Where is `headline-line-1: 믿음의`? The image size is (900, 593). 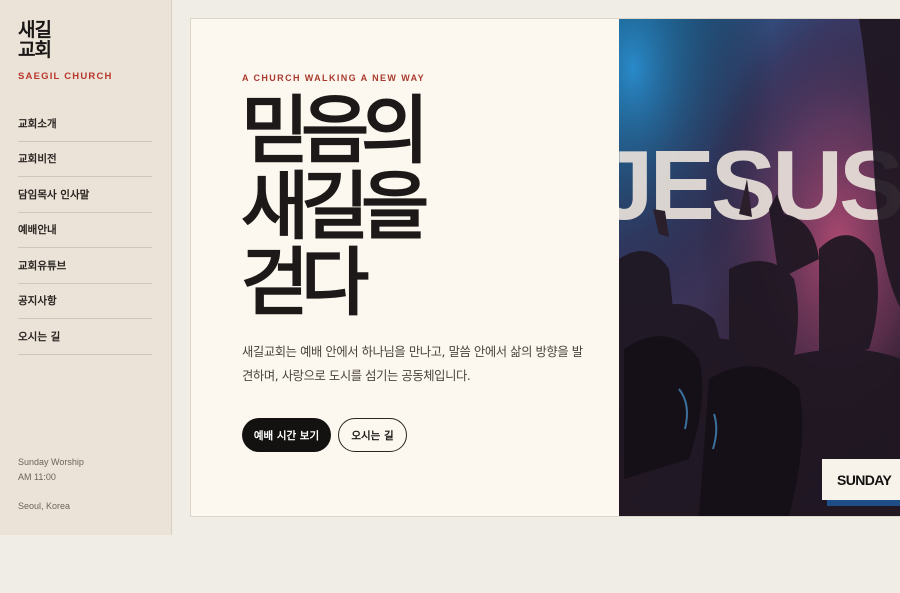
headline-line-1: 믿음의 is located at coordinates (335, 131).